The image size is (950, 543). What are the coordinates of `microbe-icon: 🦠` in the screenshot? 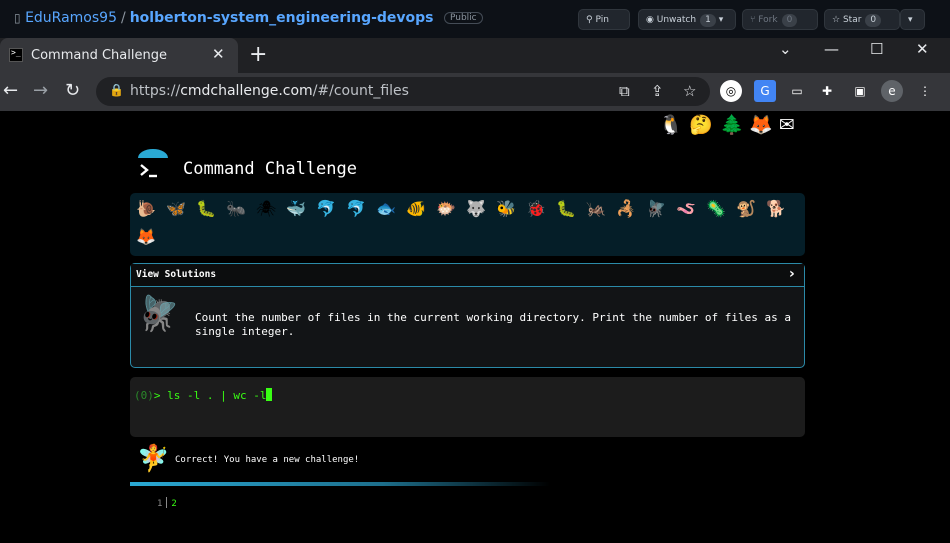 It's located at (716, 209).